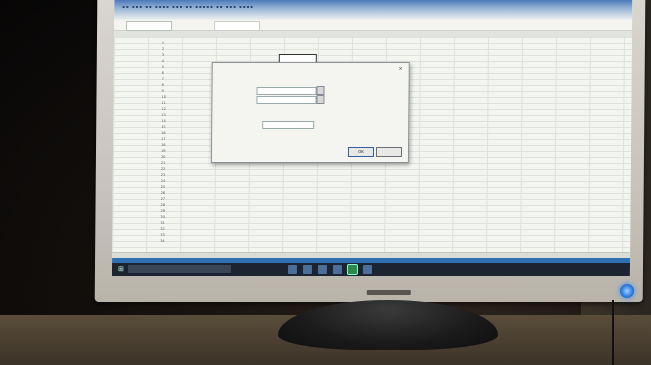 This screenshot has height=365, width=651. Describe the element at coordinates (627, 291) in the screenshot. I see `power-led-icon` at that location.